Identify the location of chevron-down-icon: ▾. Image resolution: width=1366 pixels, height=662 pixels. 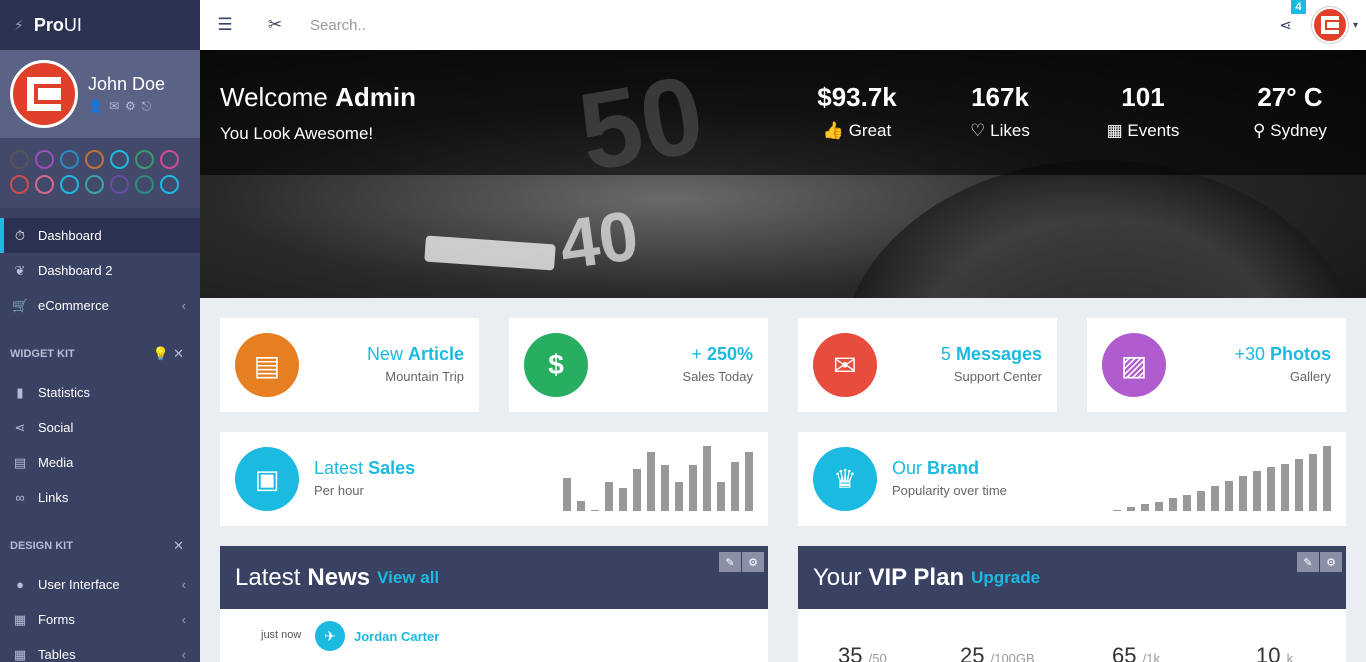
(1355, 25).